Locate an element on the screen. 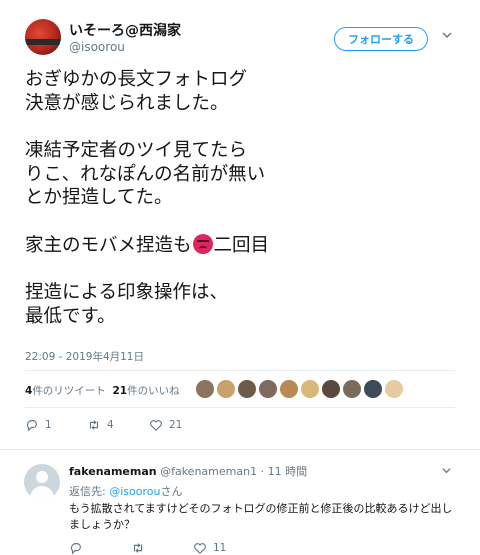  like-button: 21 is located at coordinates (165, 425).